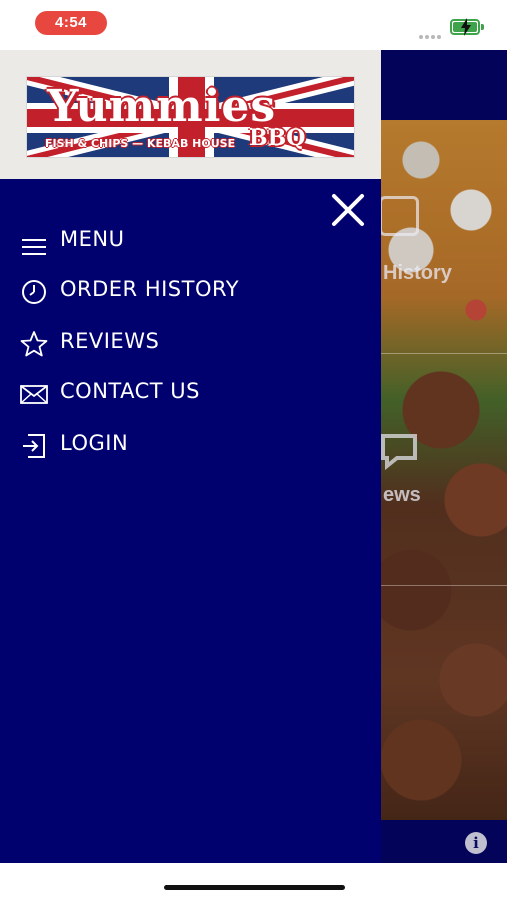  Describe the element at coordinates (444, 85) in the screenshot. I see `background-header` at that location.